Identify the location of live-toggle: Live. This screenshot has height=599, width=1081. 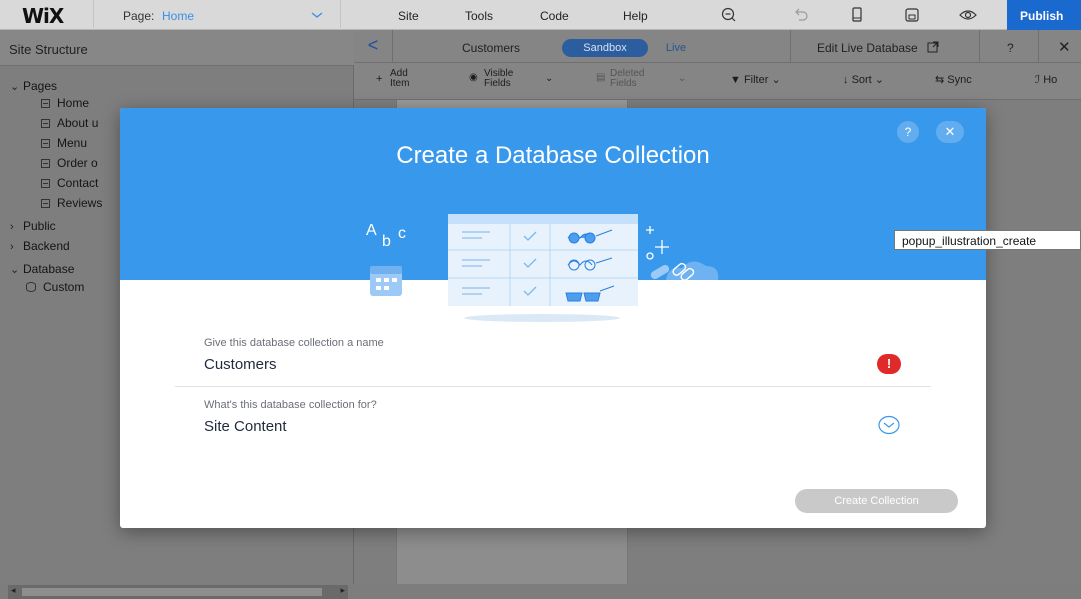
(676, 48).